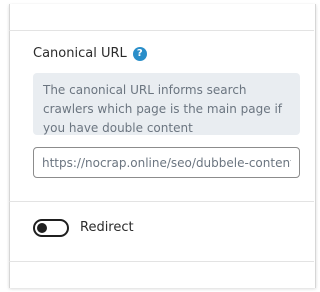 The width and height of the screenshot is (320, 292). Describe the element at coordinates (80, 53) in the screenshot. I see `canonical-url-label: Canonical URL` at that location.